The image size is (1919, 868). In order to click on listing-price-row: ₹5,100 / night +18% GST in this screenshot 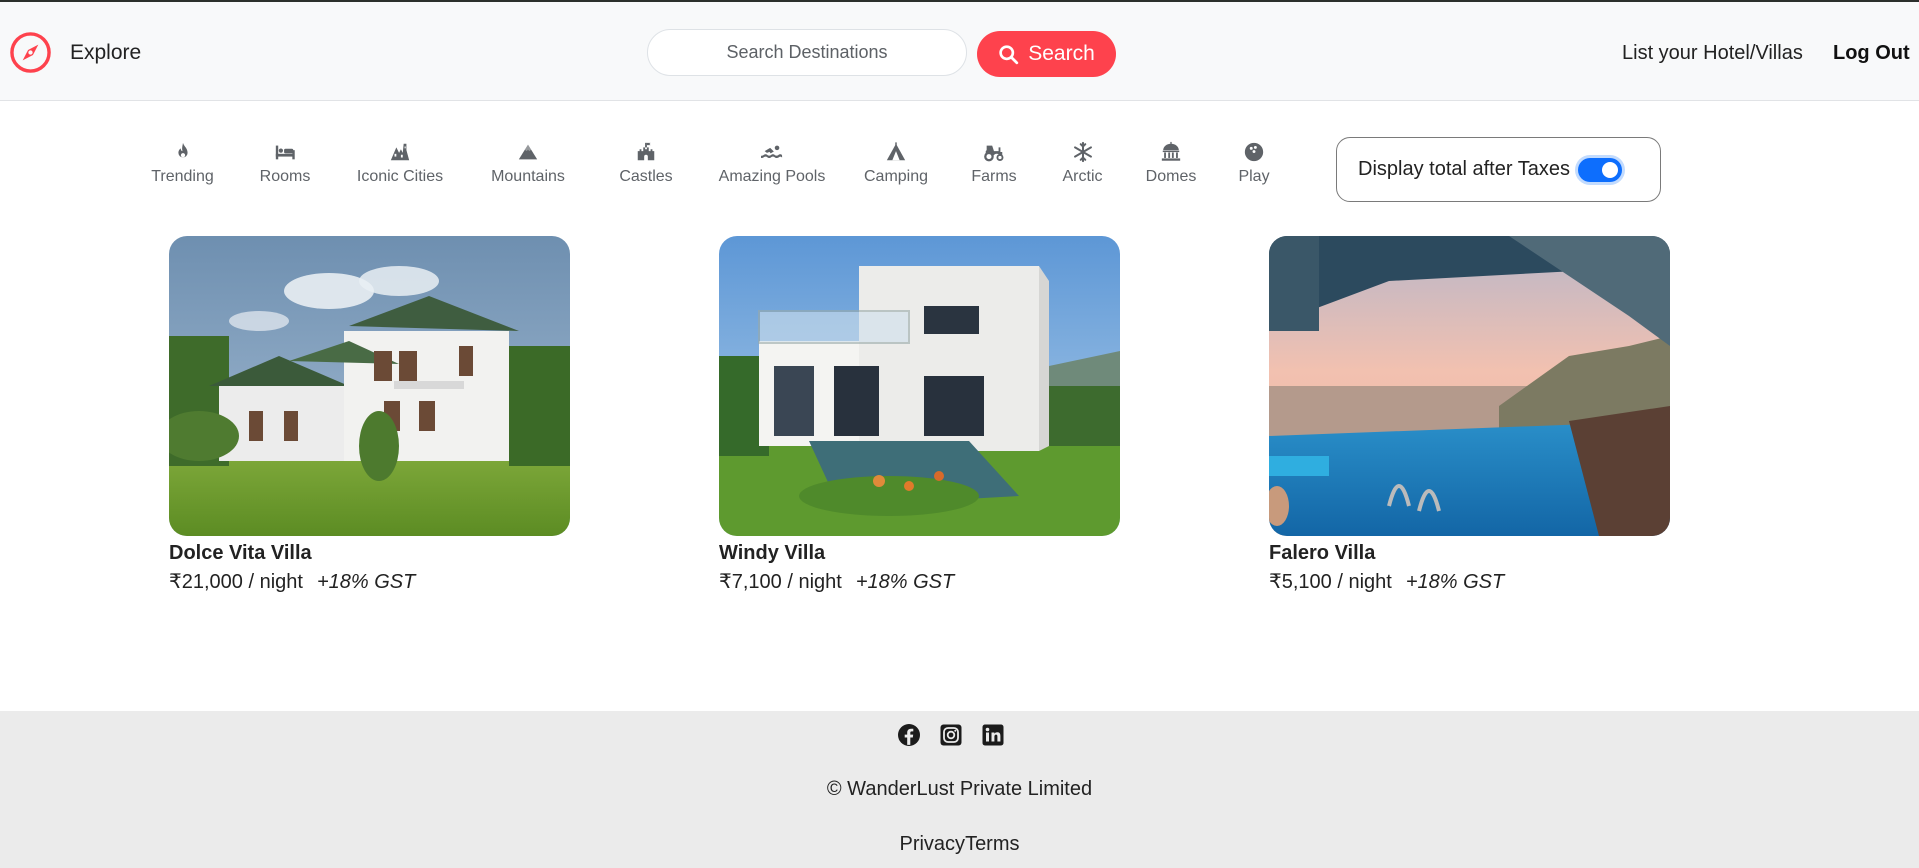, I will do `click(1469, 582)`.